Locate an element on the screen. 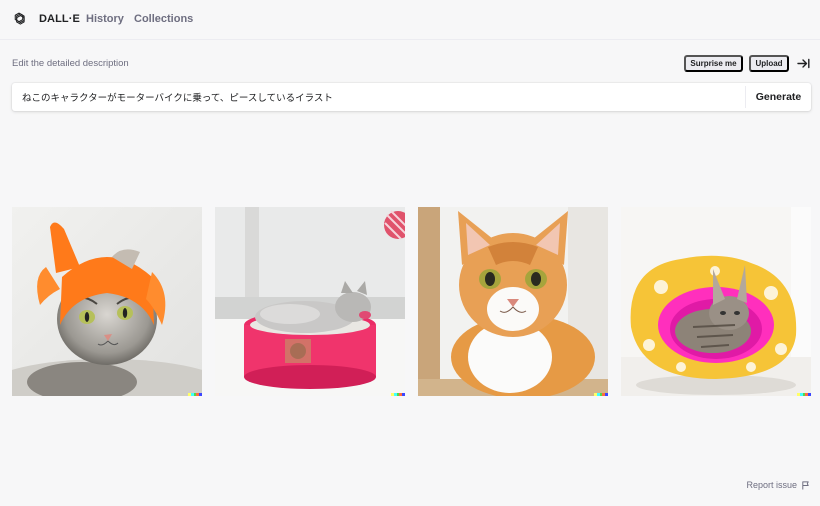 Image resolution: width=820 pixels, height=506 pixels. surprise-me-button: Surprise me is located at coordinates (713, 63).